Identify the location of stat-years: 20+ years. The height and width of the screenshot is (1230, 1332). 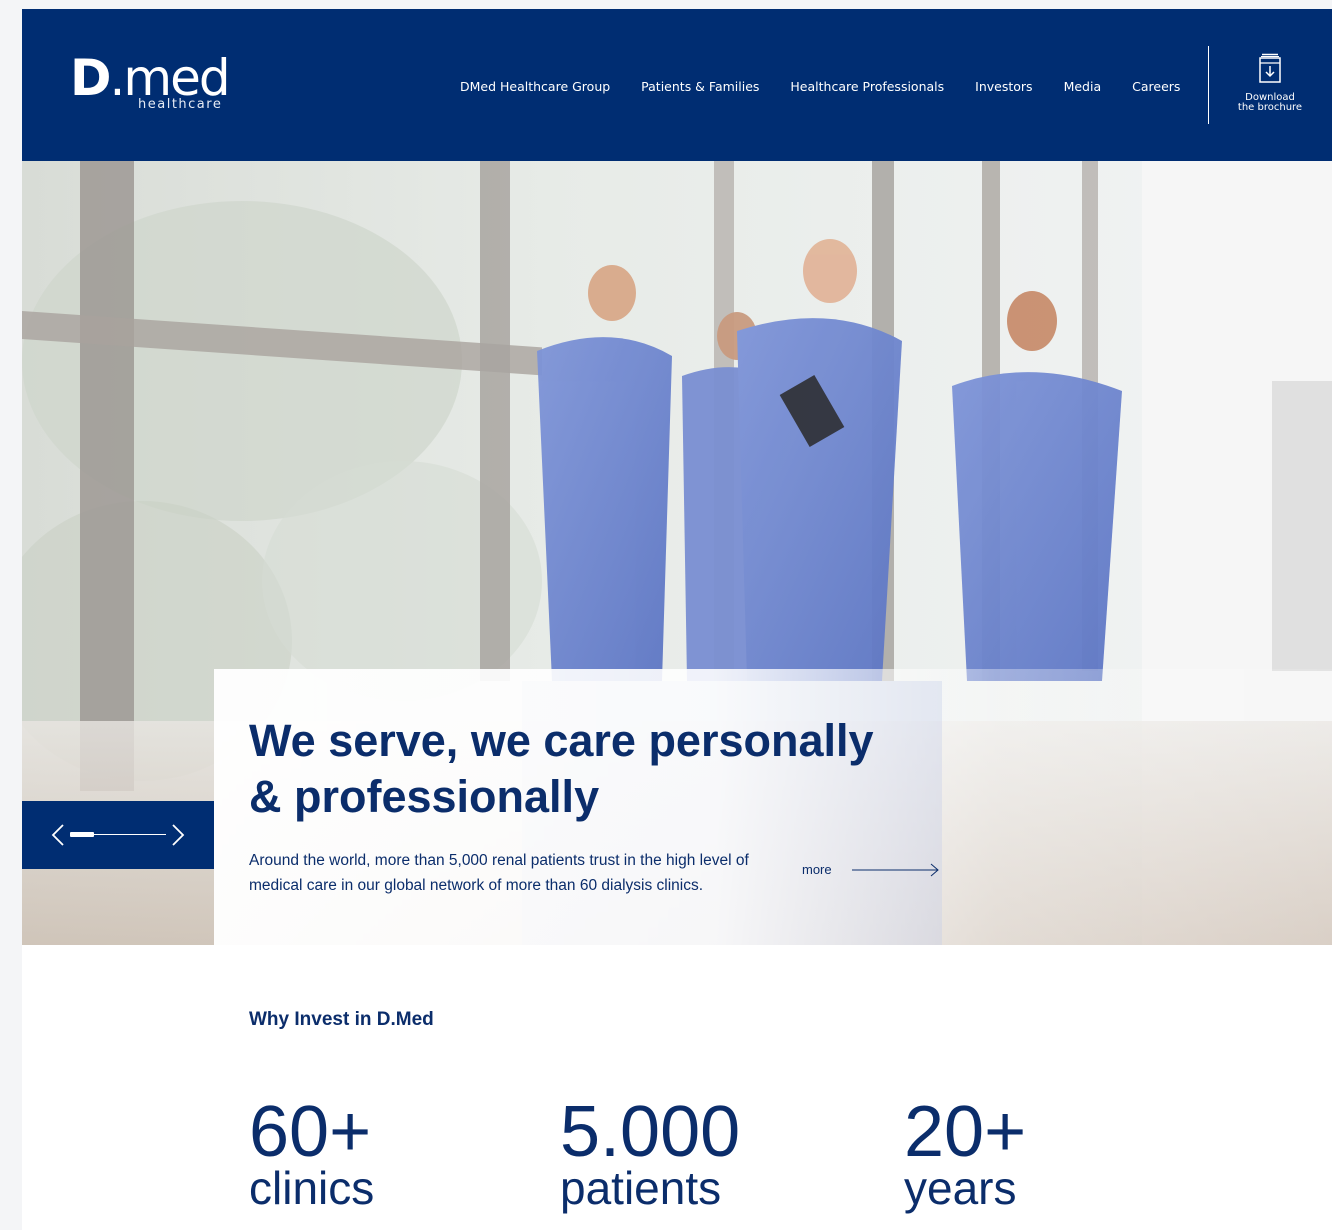
(965, 1152).